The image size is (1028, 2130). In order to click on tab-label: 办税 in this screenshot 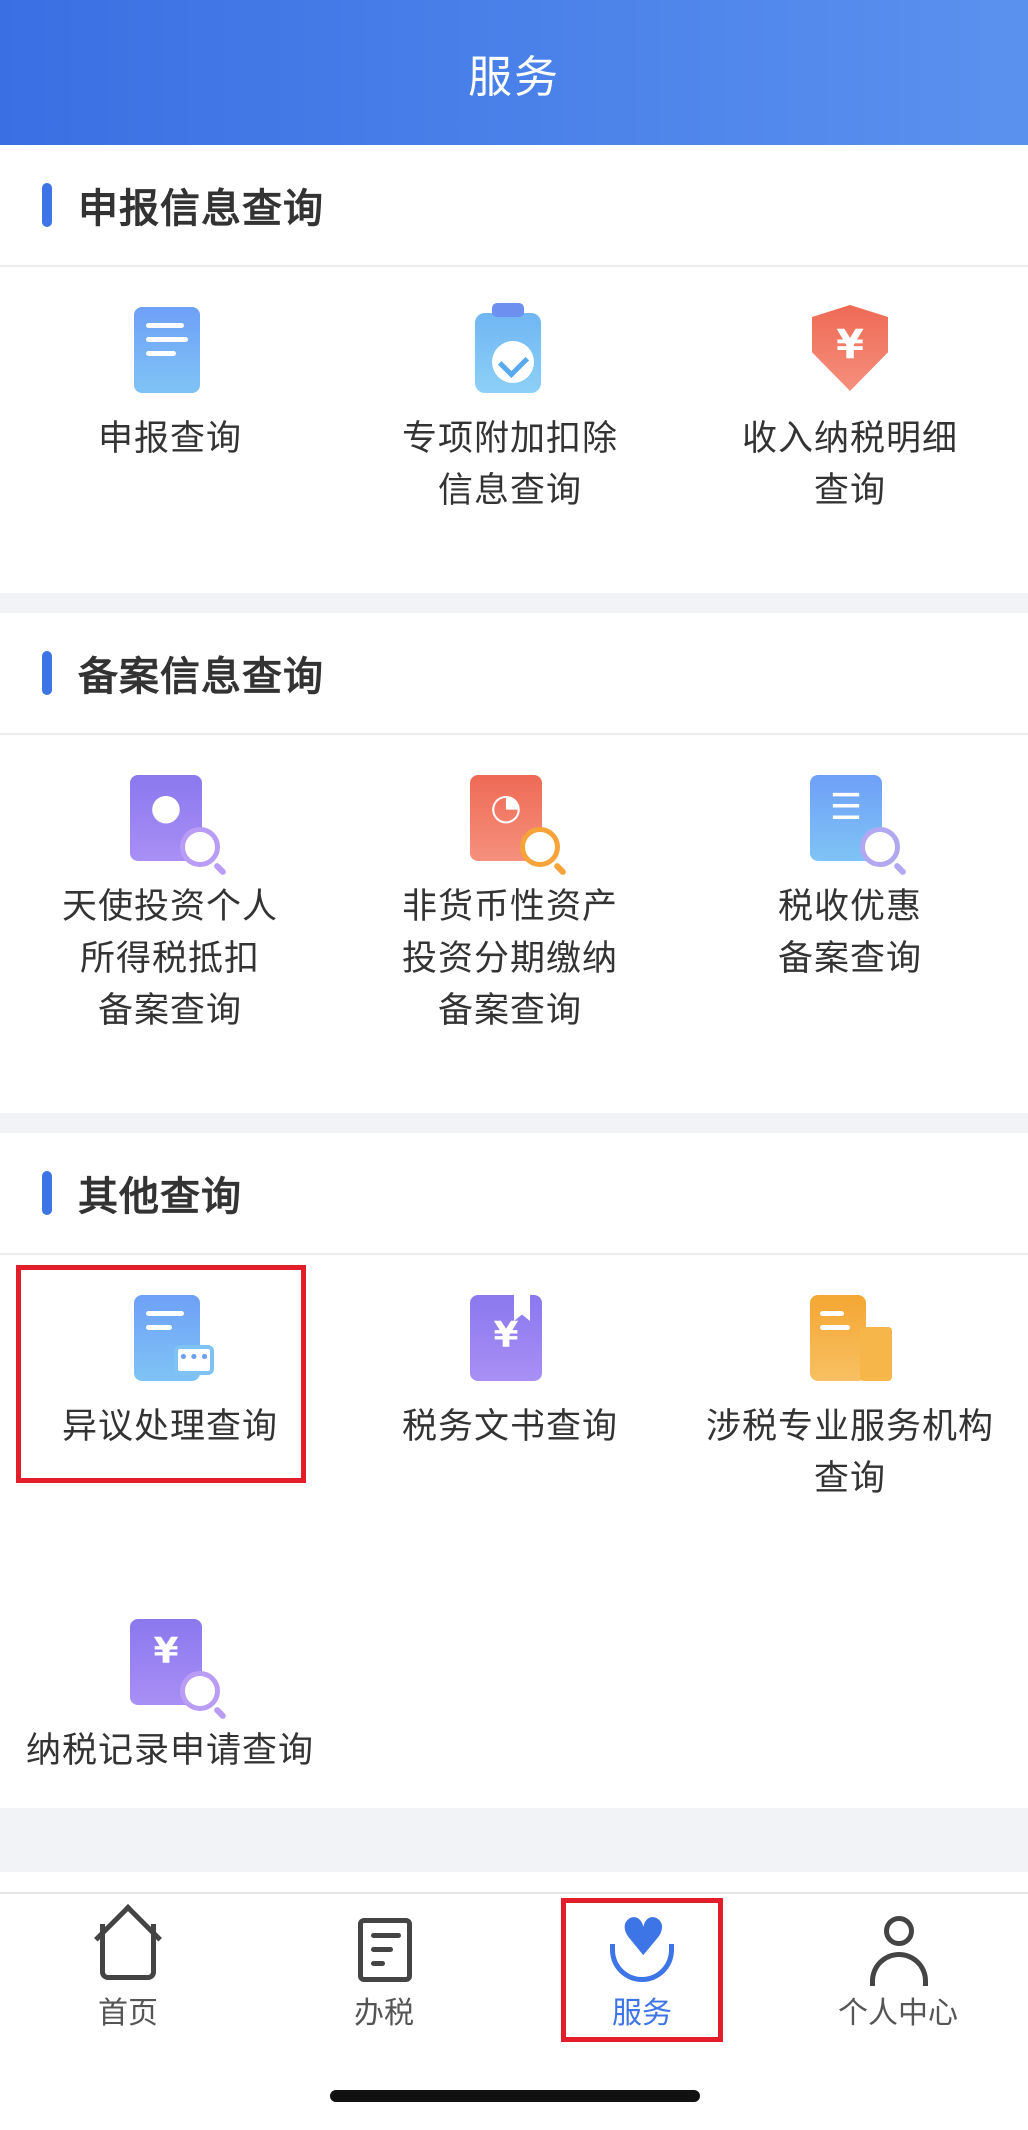, I will do `click(384, 2013)`.